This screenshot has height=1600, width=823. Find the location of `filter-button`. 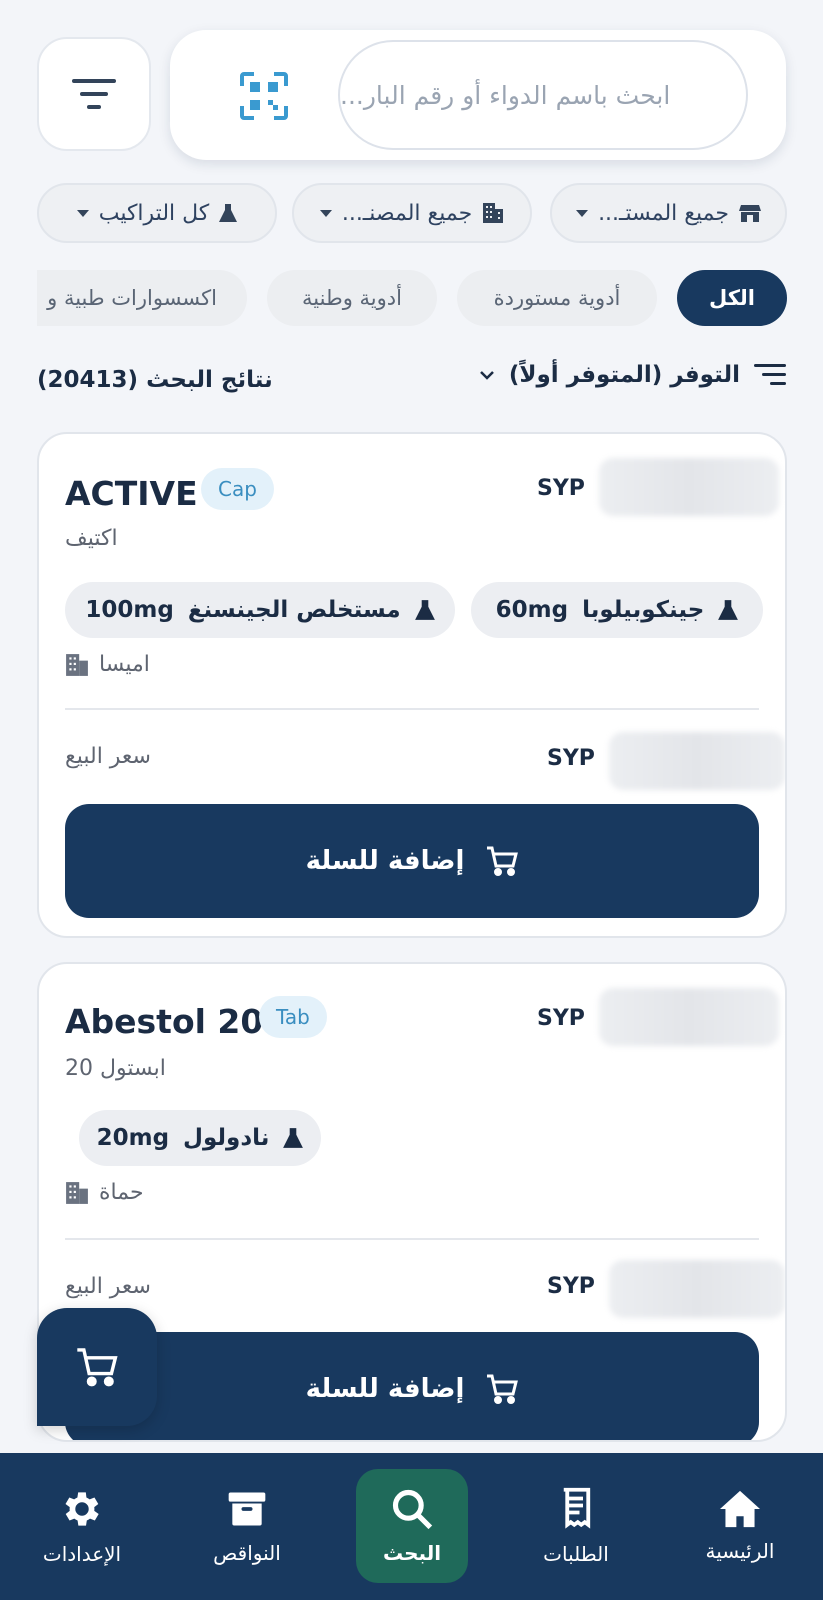

filter-button is located at coordinates (94, 94).